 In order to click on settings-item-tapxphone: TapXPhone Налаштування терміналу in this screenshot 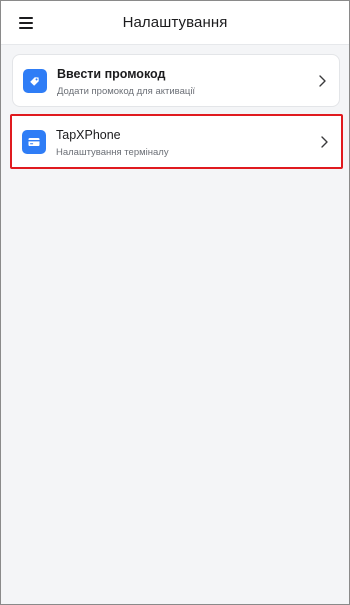, I will do `click(176, 141)`.